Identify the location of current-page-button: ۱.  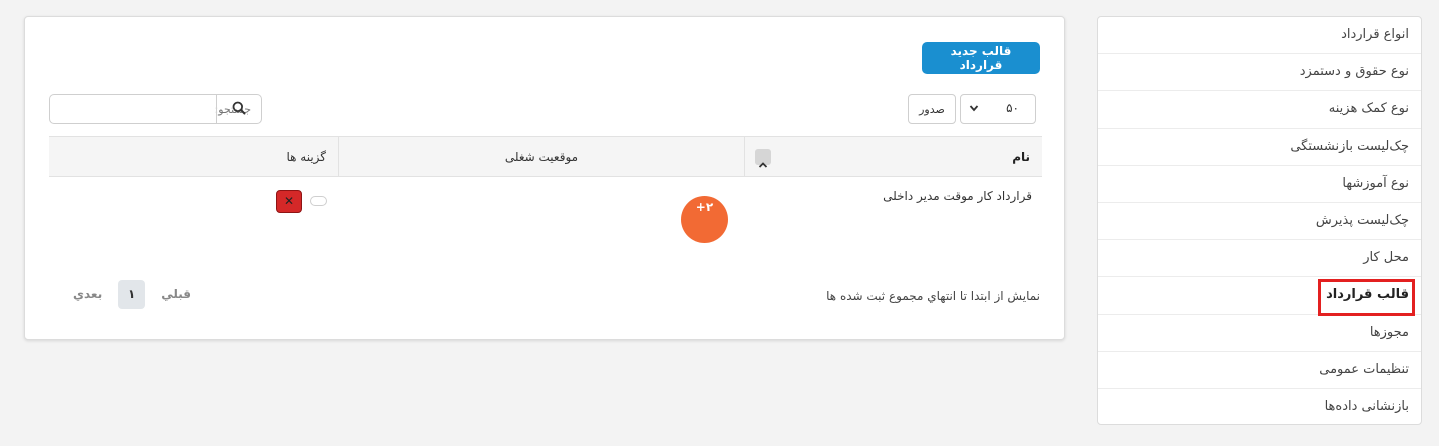
(132, 294).